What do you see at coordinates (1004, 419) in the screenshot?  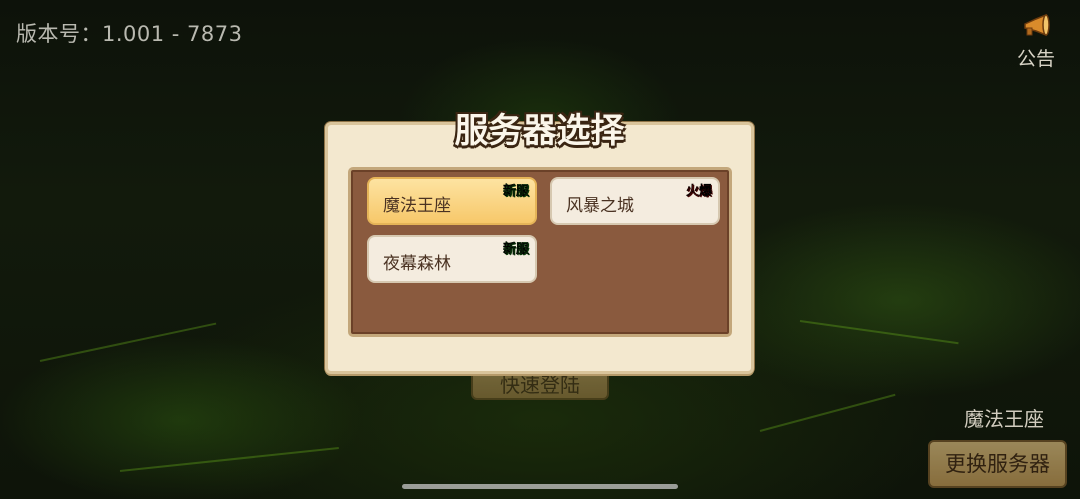 I see `current-server-label: 魔法王座` at bounding box center [1004, 419].